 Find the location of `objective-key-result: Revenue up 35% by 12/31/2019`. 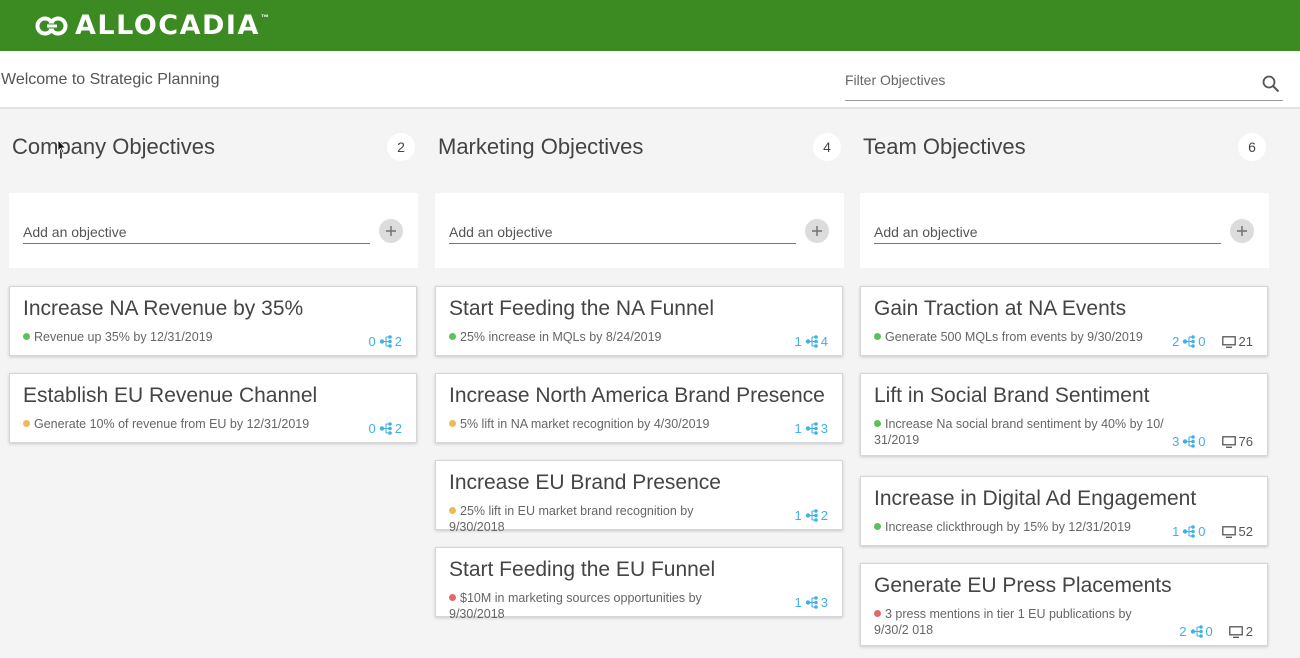

objective-key-result: Revenue up 35% by 12/31/2019 is located at coordinates (168, 337).